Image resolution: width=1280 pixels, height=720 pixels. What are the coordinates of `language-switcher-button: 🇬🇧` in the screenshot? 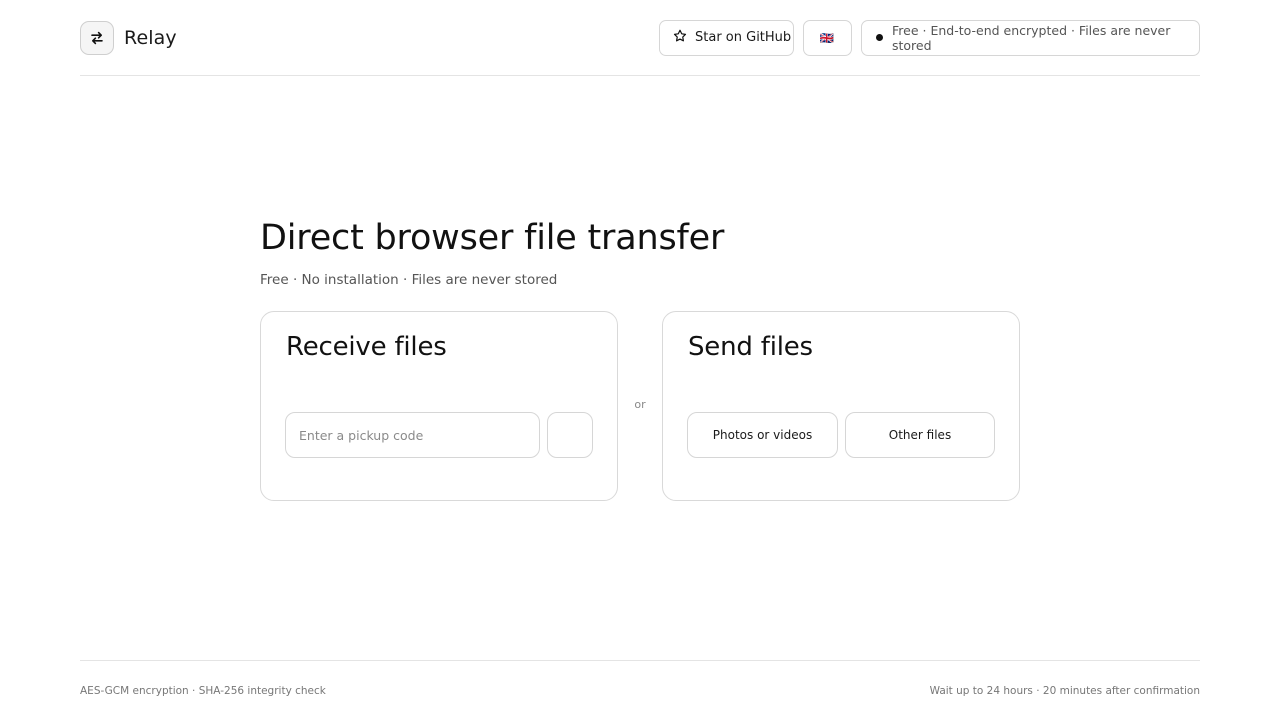 It's located at (827, 37).